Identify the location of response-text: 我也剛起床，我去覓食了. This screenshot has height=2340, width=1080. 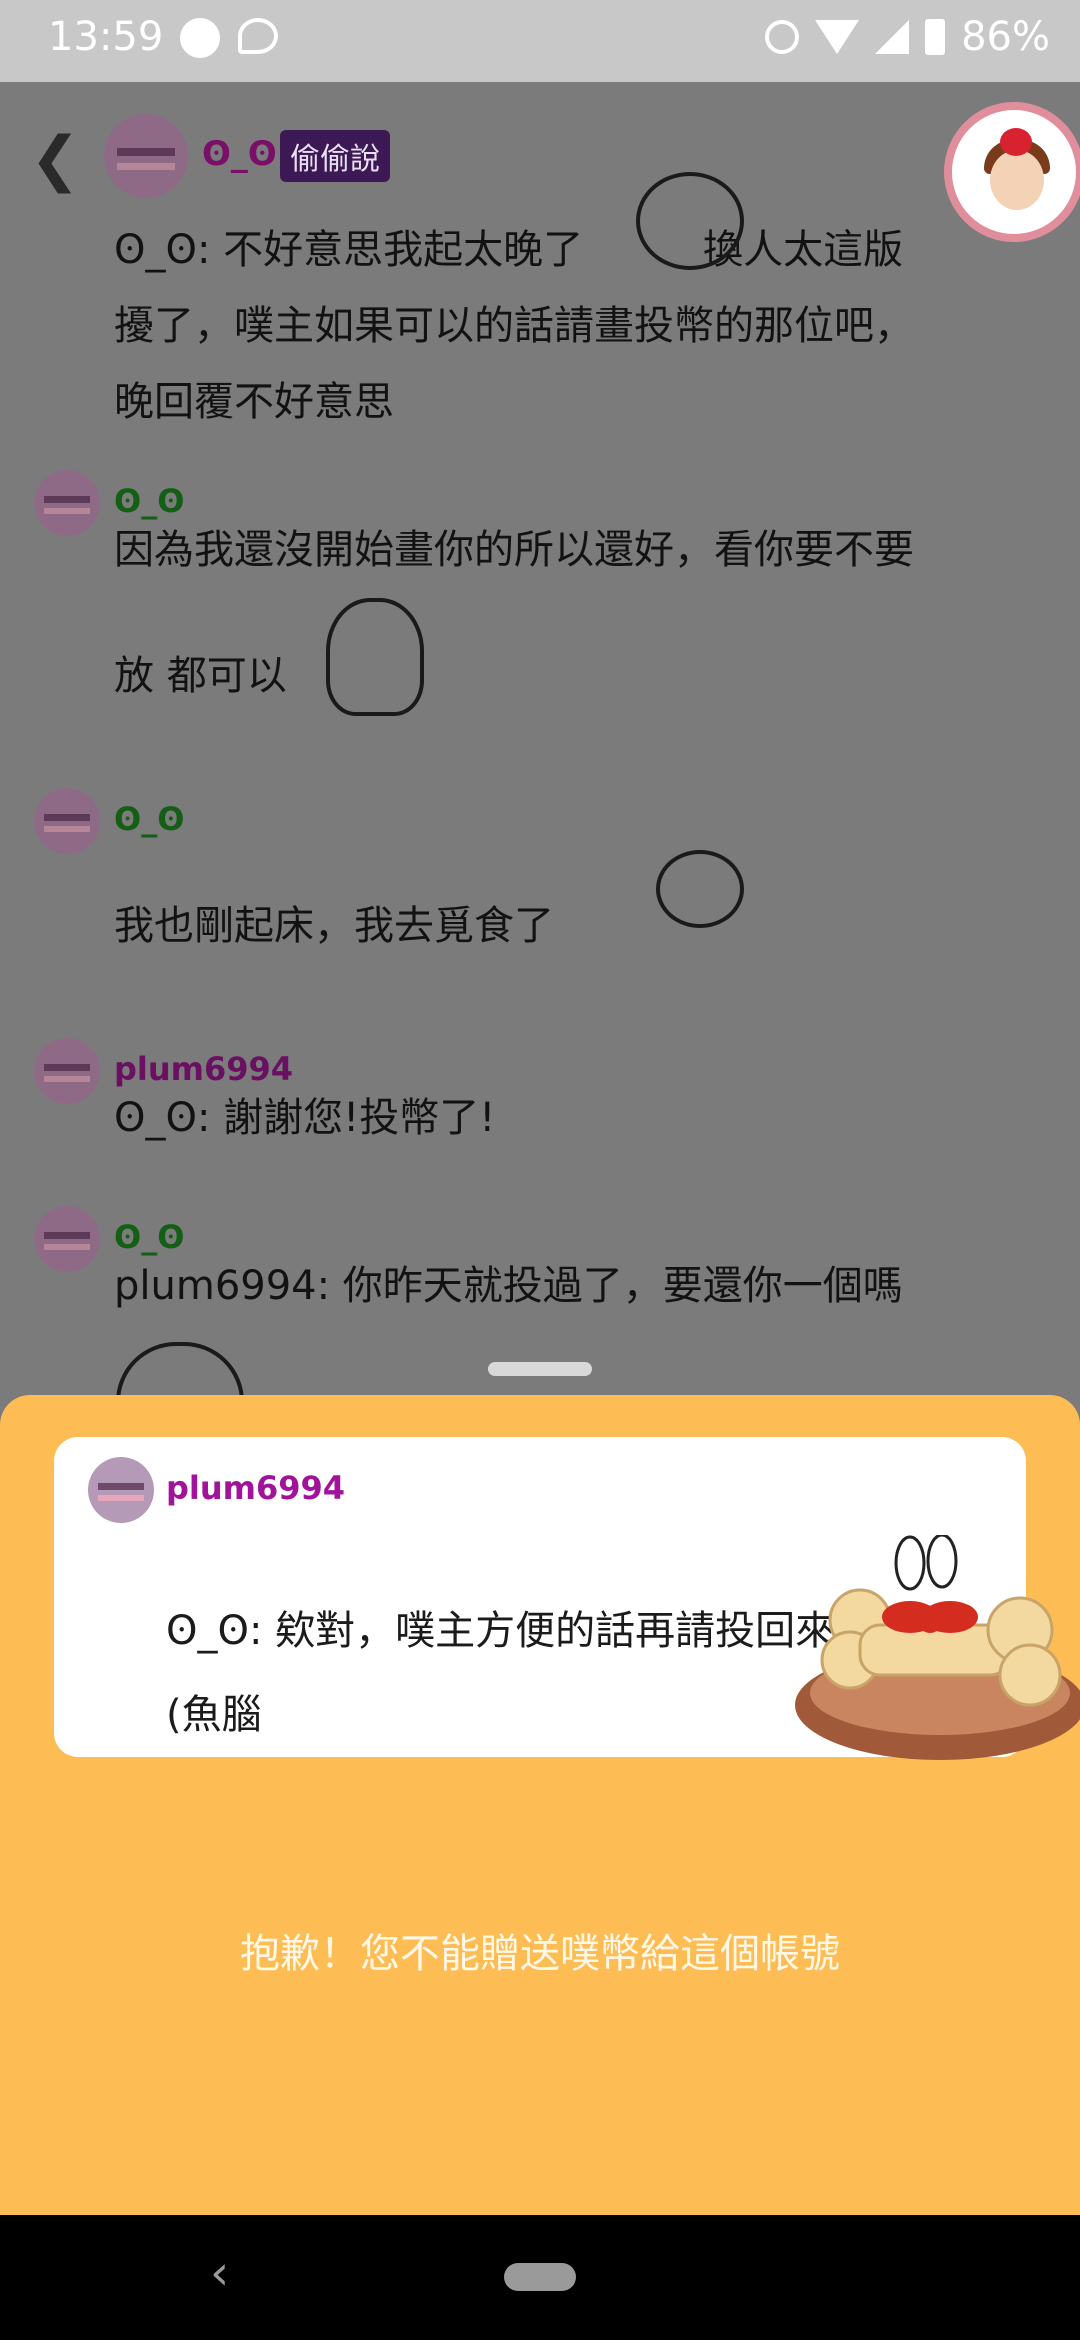
(334, 926).